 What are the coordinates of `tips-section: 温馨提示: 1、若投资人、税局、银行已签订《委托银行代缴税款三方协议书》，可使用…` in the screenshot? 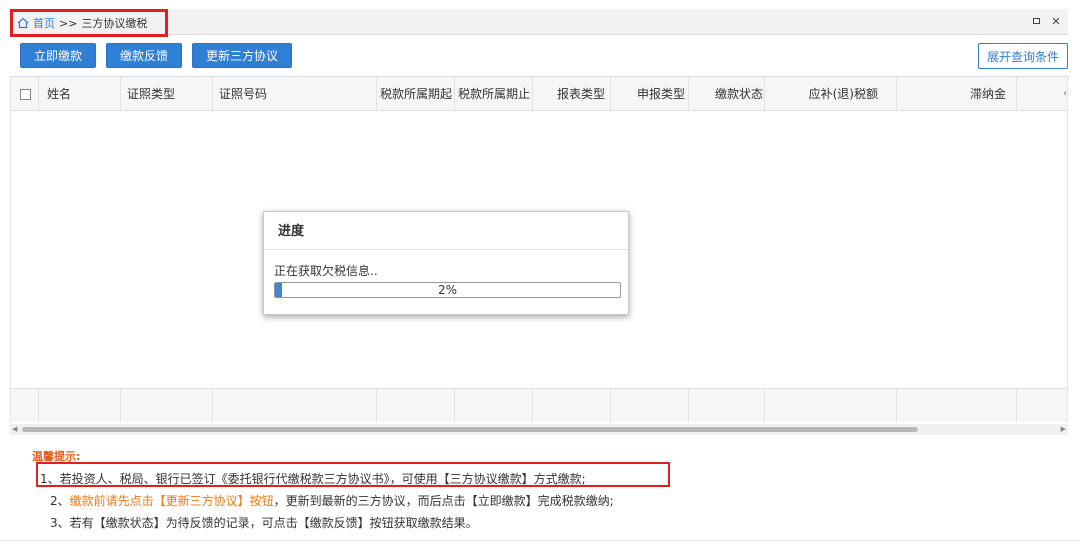 It's located at (351, 491).